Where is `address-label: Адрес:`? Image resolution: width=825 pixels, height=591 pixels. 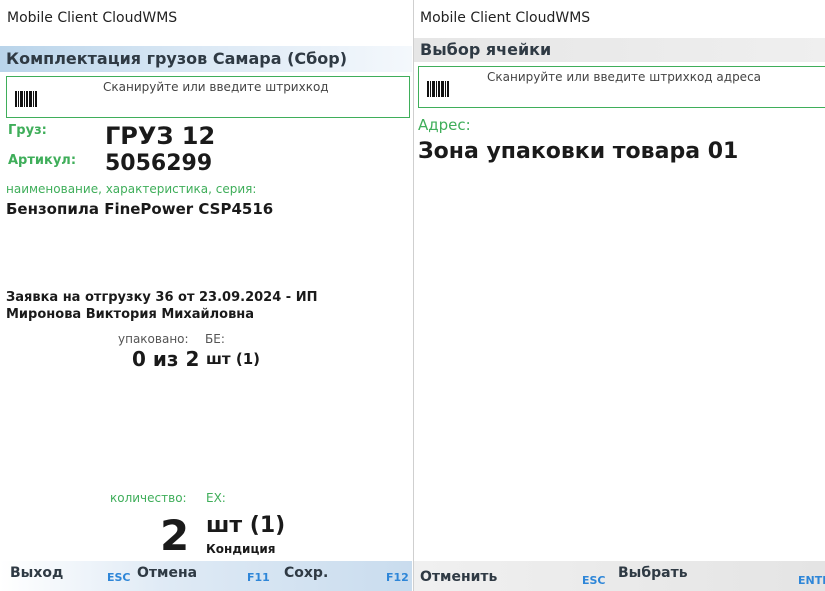 address-label: Адрес: is located at coordinates (444, 125).